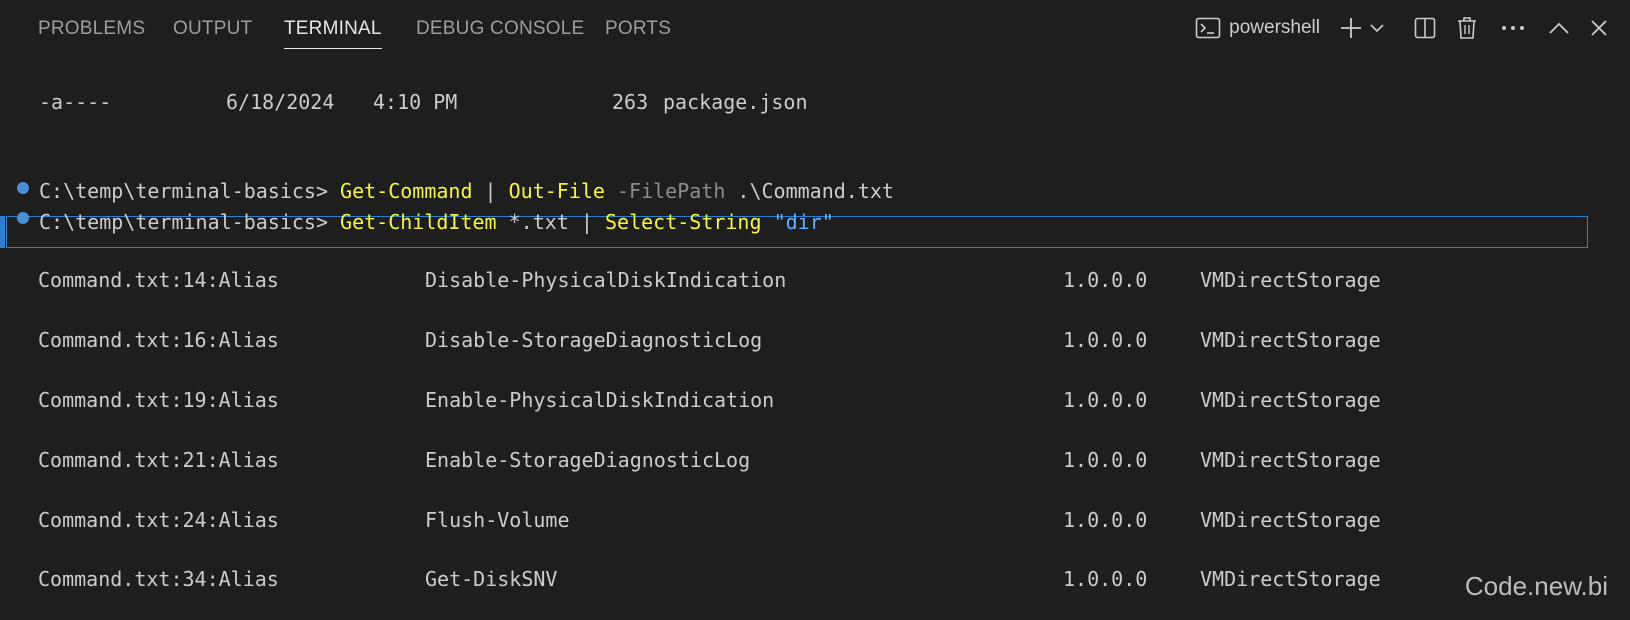  What do you see at coordinates (815, 191) in the screenshot?
I see `argument-token: .\Command.txt` at bounding box center [815, 191].